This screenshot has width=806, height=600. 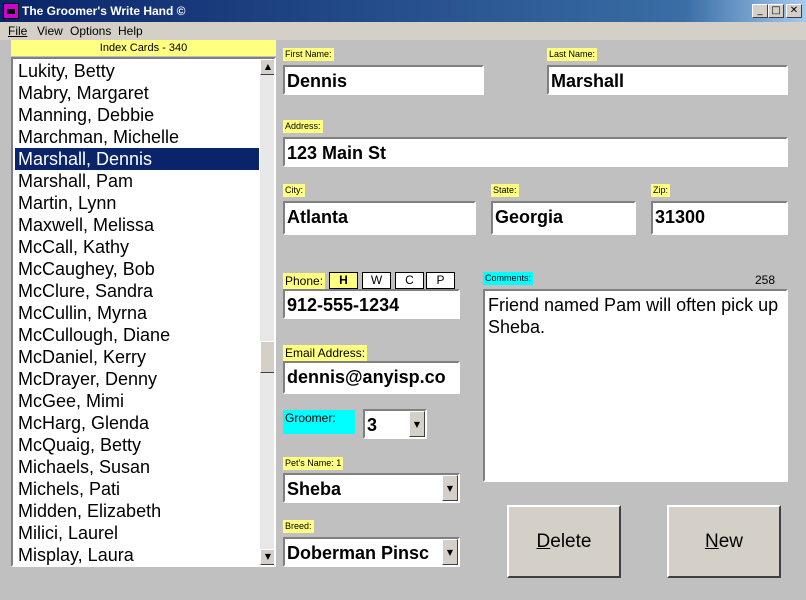 I want to click on comments-char-count: 258, so click(x=765, y=280).